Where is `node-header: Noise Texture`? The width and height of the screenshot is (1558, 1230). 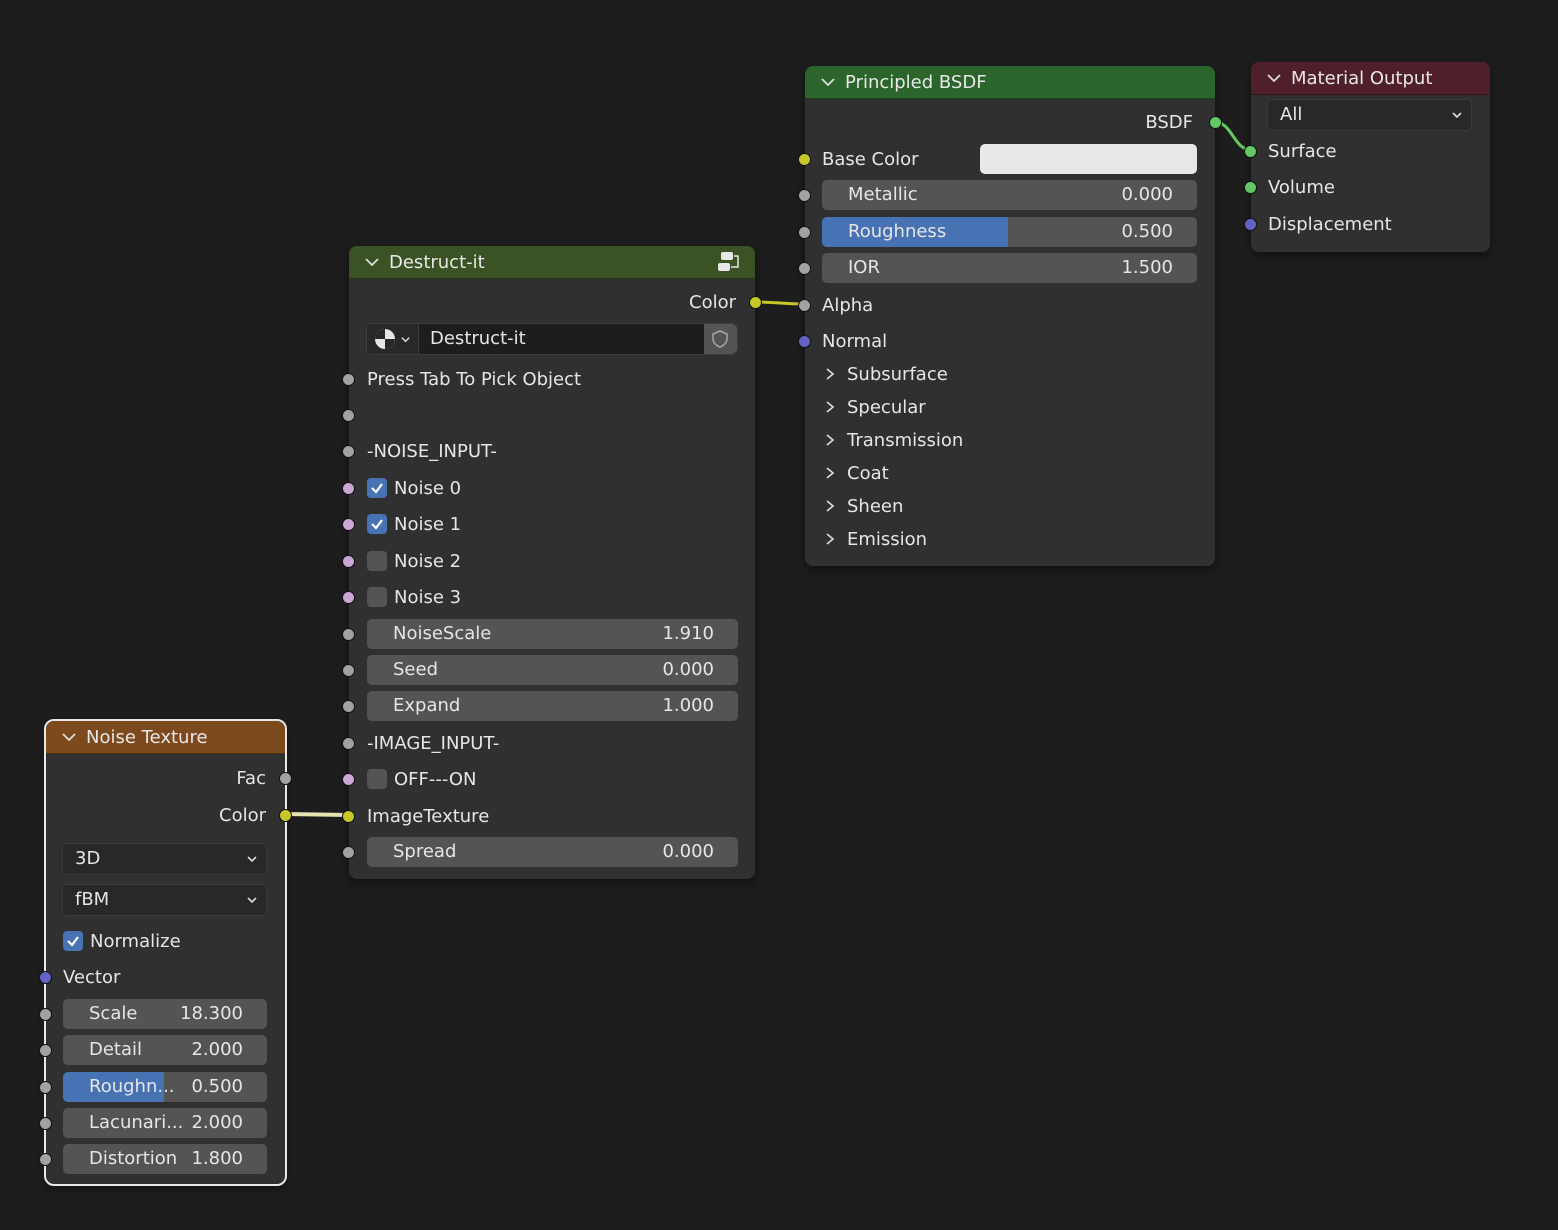
node-header: Noise Texture is located at coordinates (165, 737).